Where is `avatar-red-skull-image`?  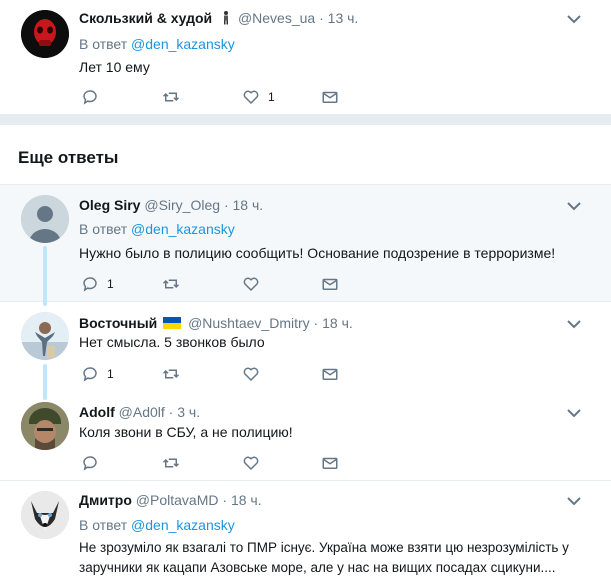 avatar-red-skull-image is located at coordinates (45, 34).